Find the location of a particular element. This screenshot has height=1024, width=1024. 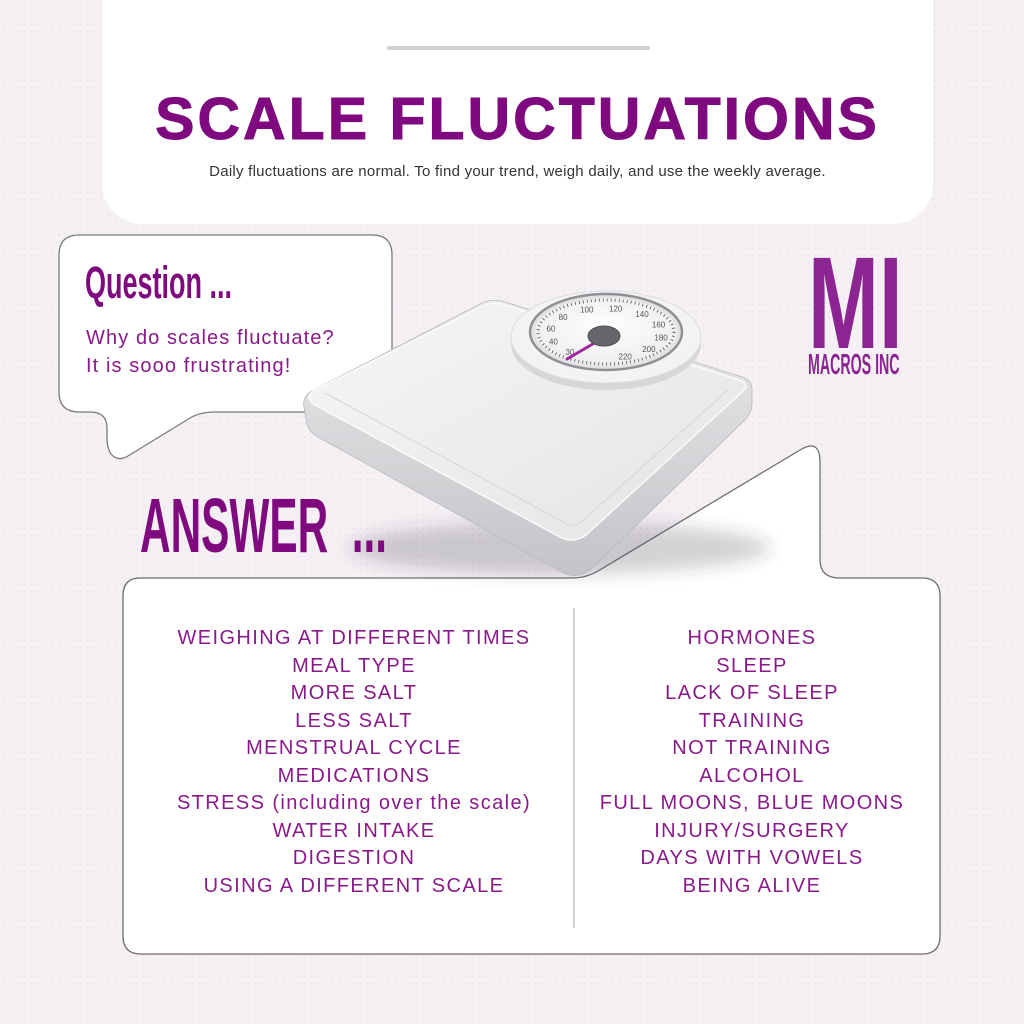

list-item: LACK OF SLEEP is located at coordinates (752, 693).